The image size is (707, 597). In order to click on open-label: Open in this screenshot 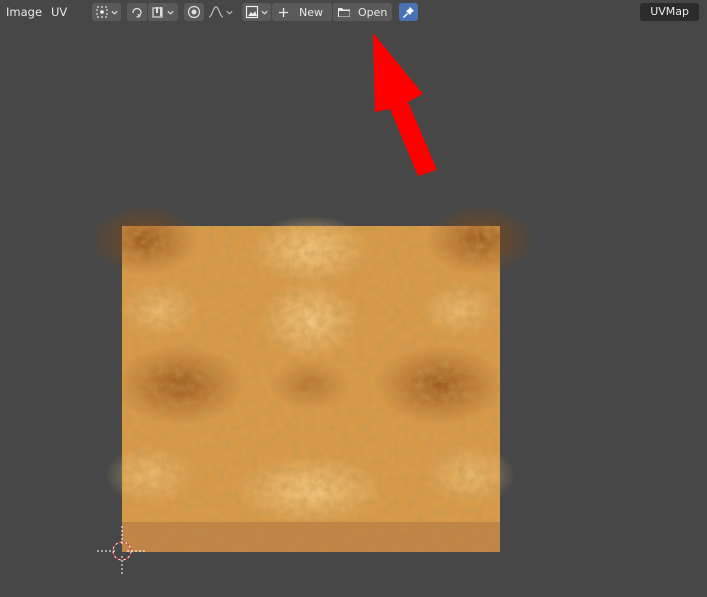, I will do `click(373, 12)`.